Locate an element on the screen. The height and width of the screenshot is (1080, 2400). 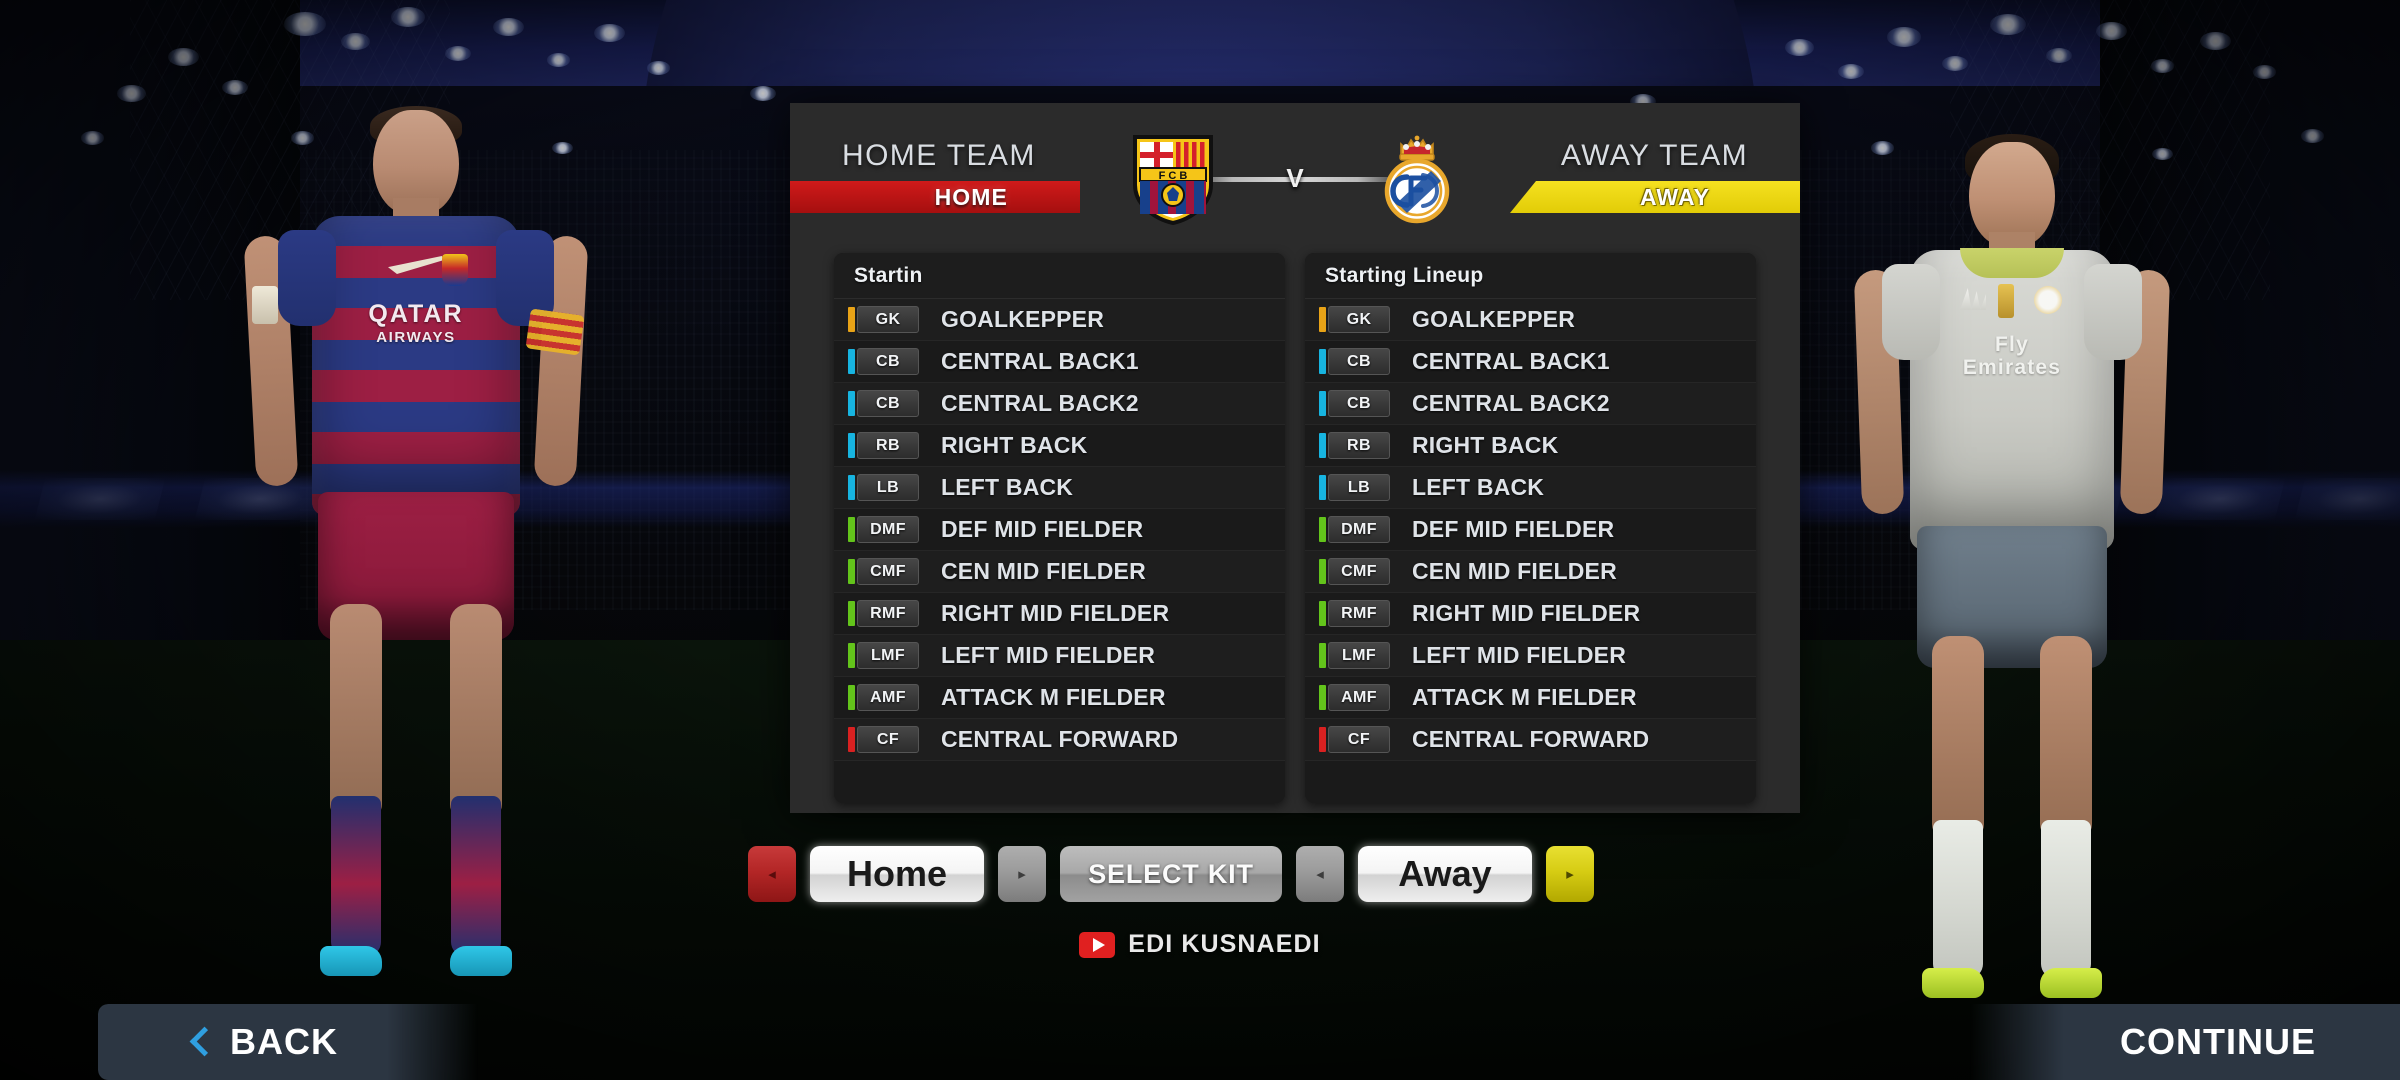
away-jersey-sponsor: Fly Emirates is located at coordinates (2012, 356).